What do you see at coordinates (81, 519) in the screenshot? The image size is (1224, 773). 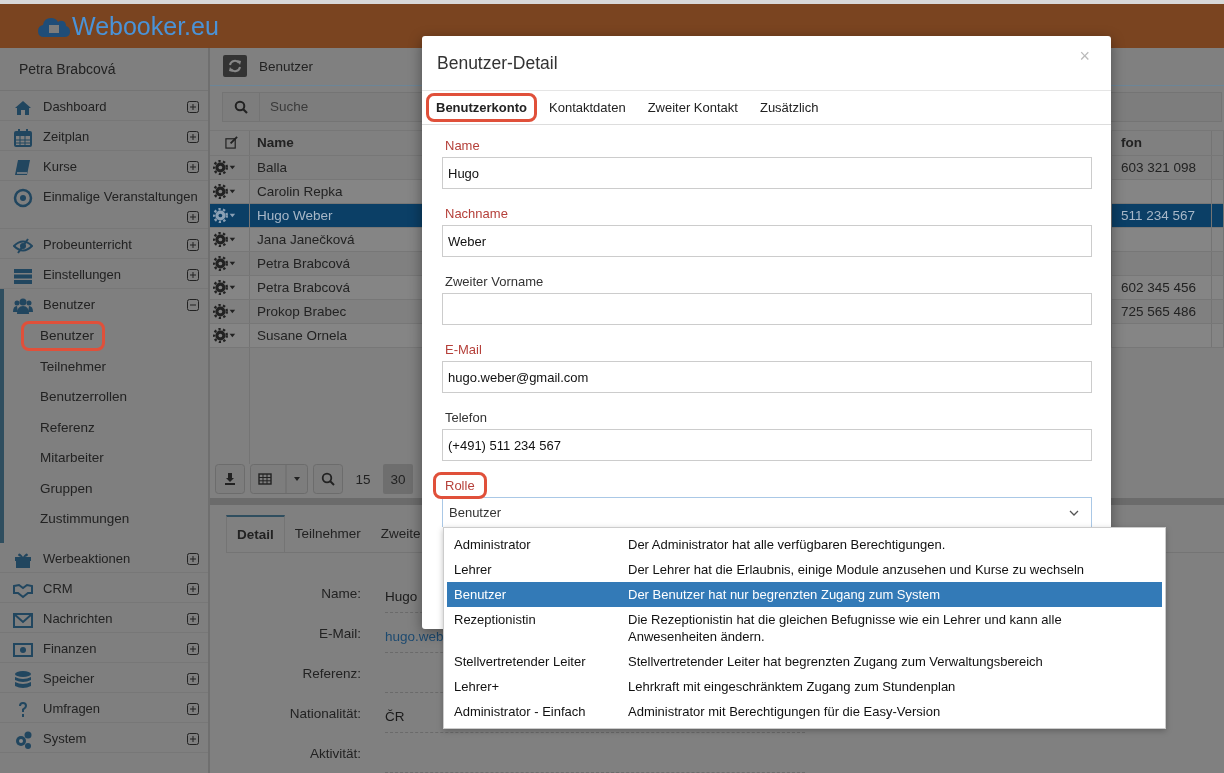 I see `sidebar-subitem: Zustimmungen` at bounding box center [81, 519].